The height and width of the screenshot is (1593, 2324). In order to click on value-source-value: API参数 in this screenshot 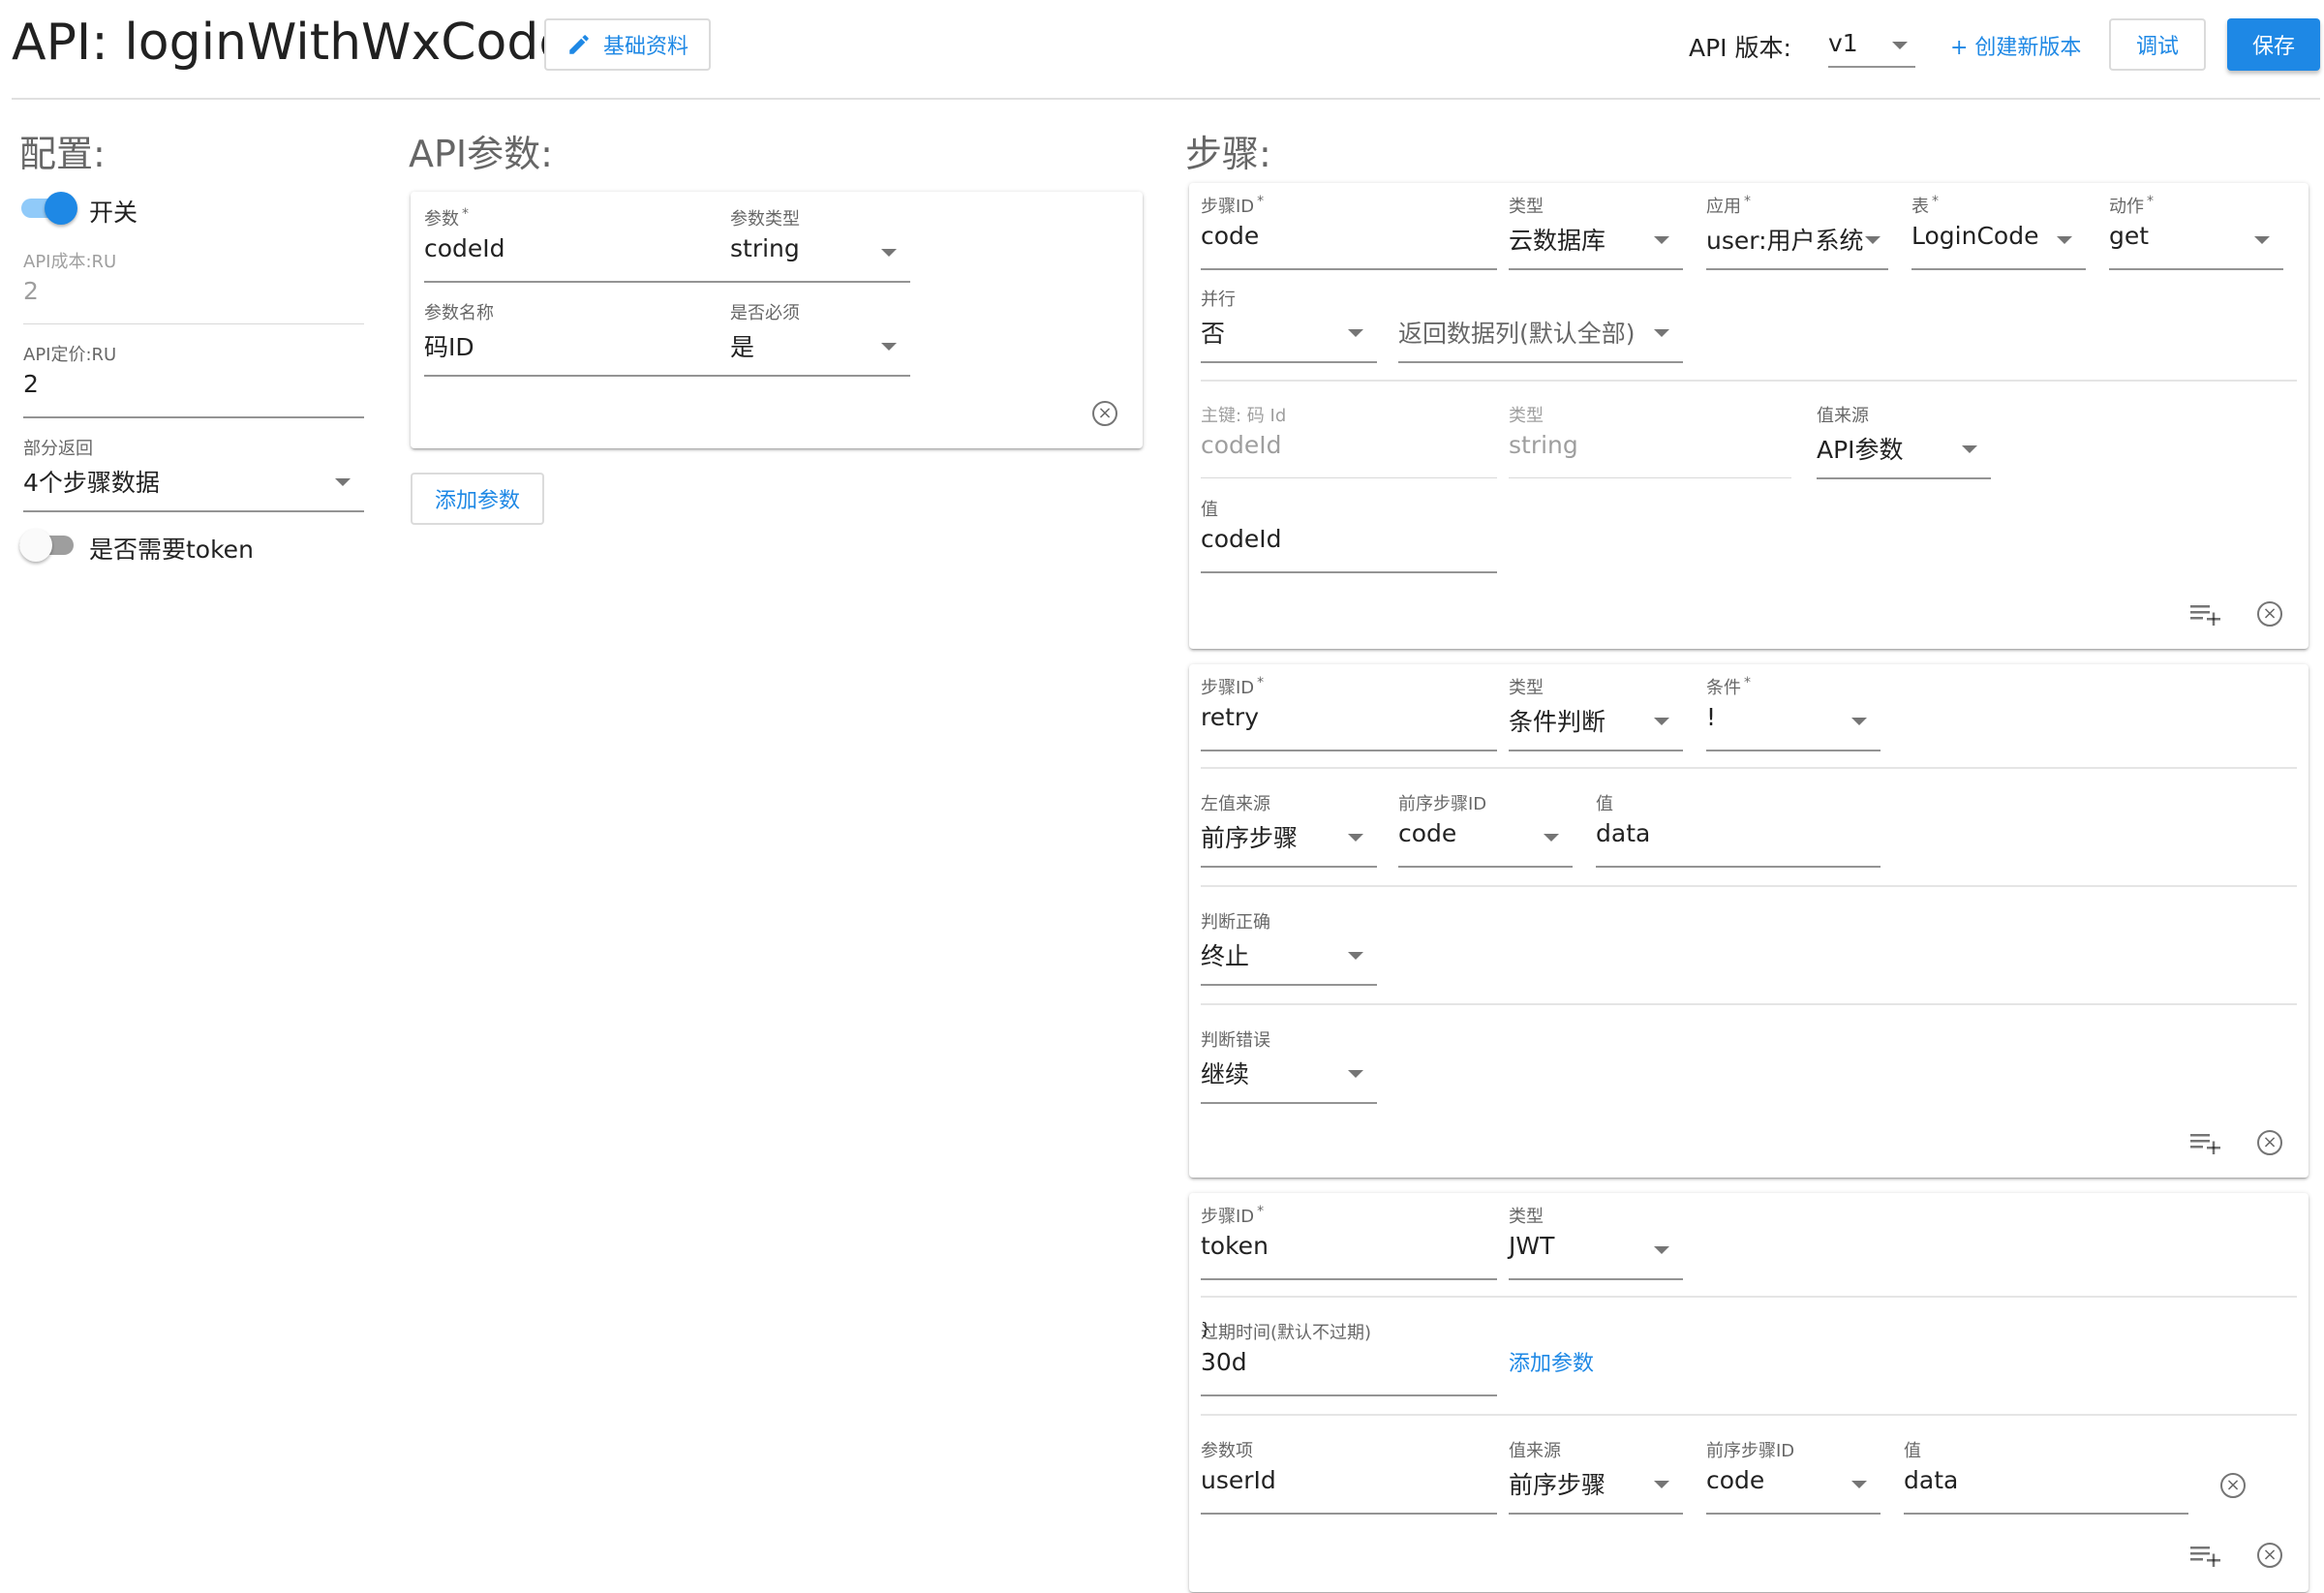, I will do `click(1861, 450)`.